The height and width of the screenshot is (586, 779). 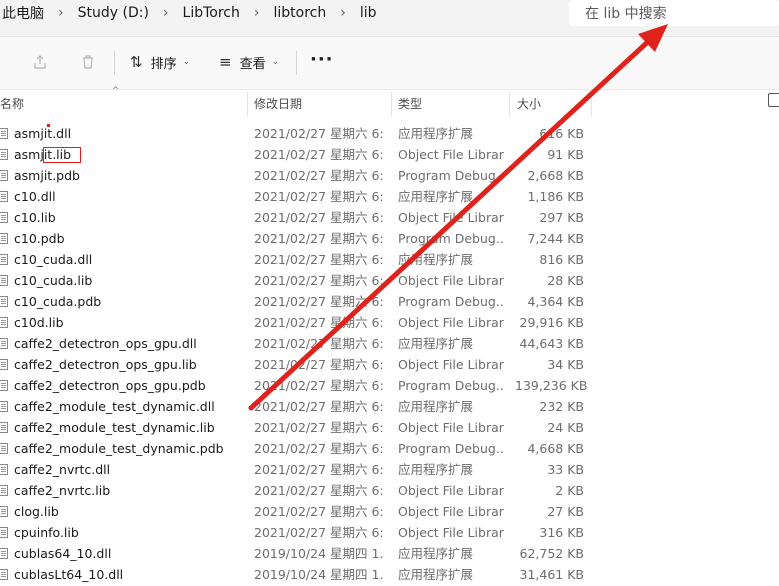 I want to click on file-size: 232 KB, so click(x=561, y=406).